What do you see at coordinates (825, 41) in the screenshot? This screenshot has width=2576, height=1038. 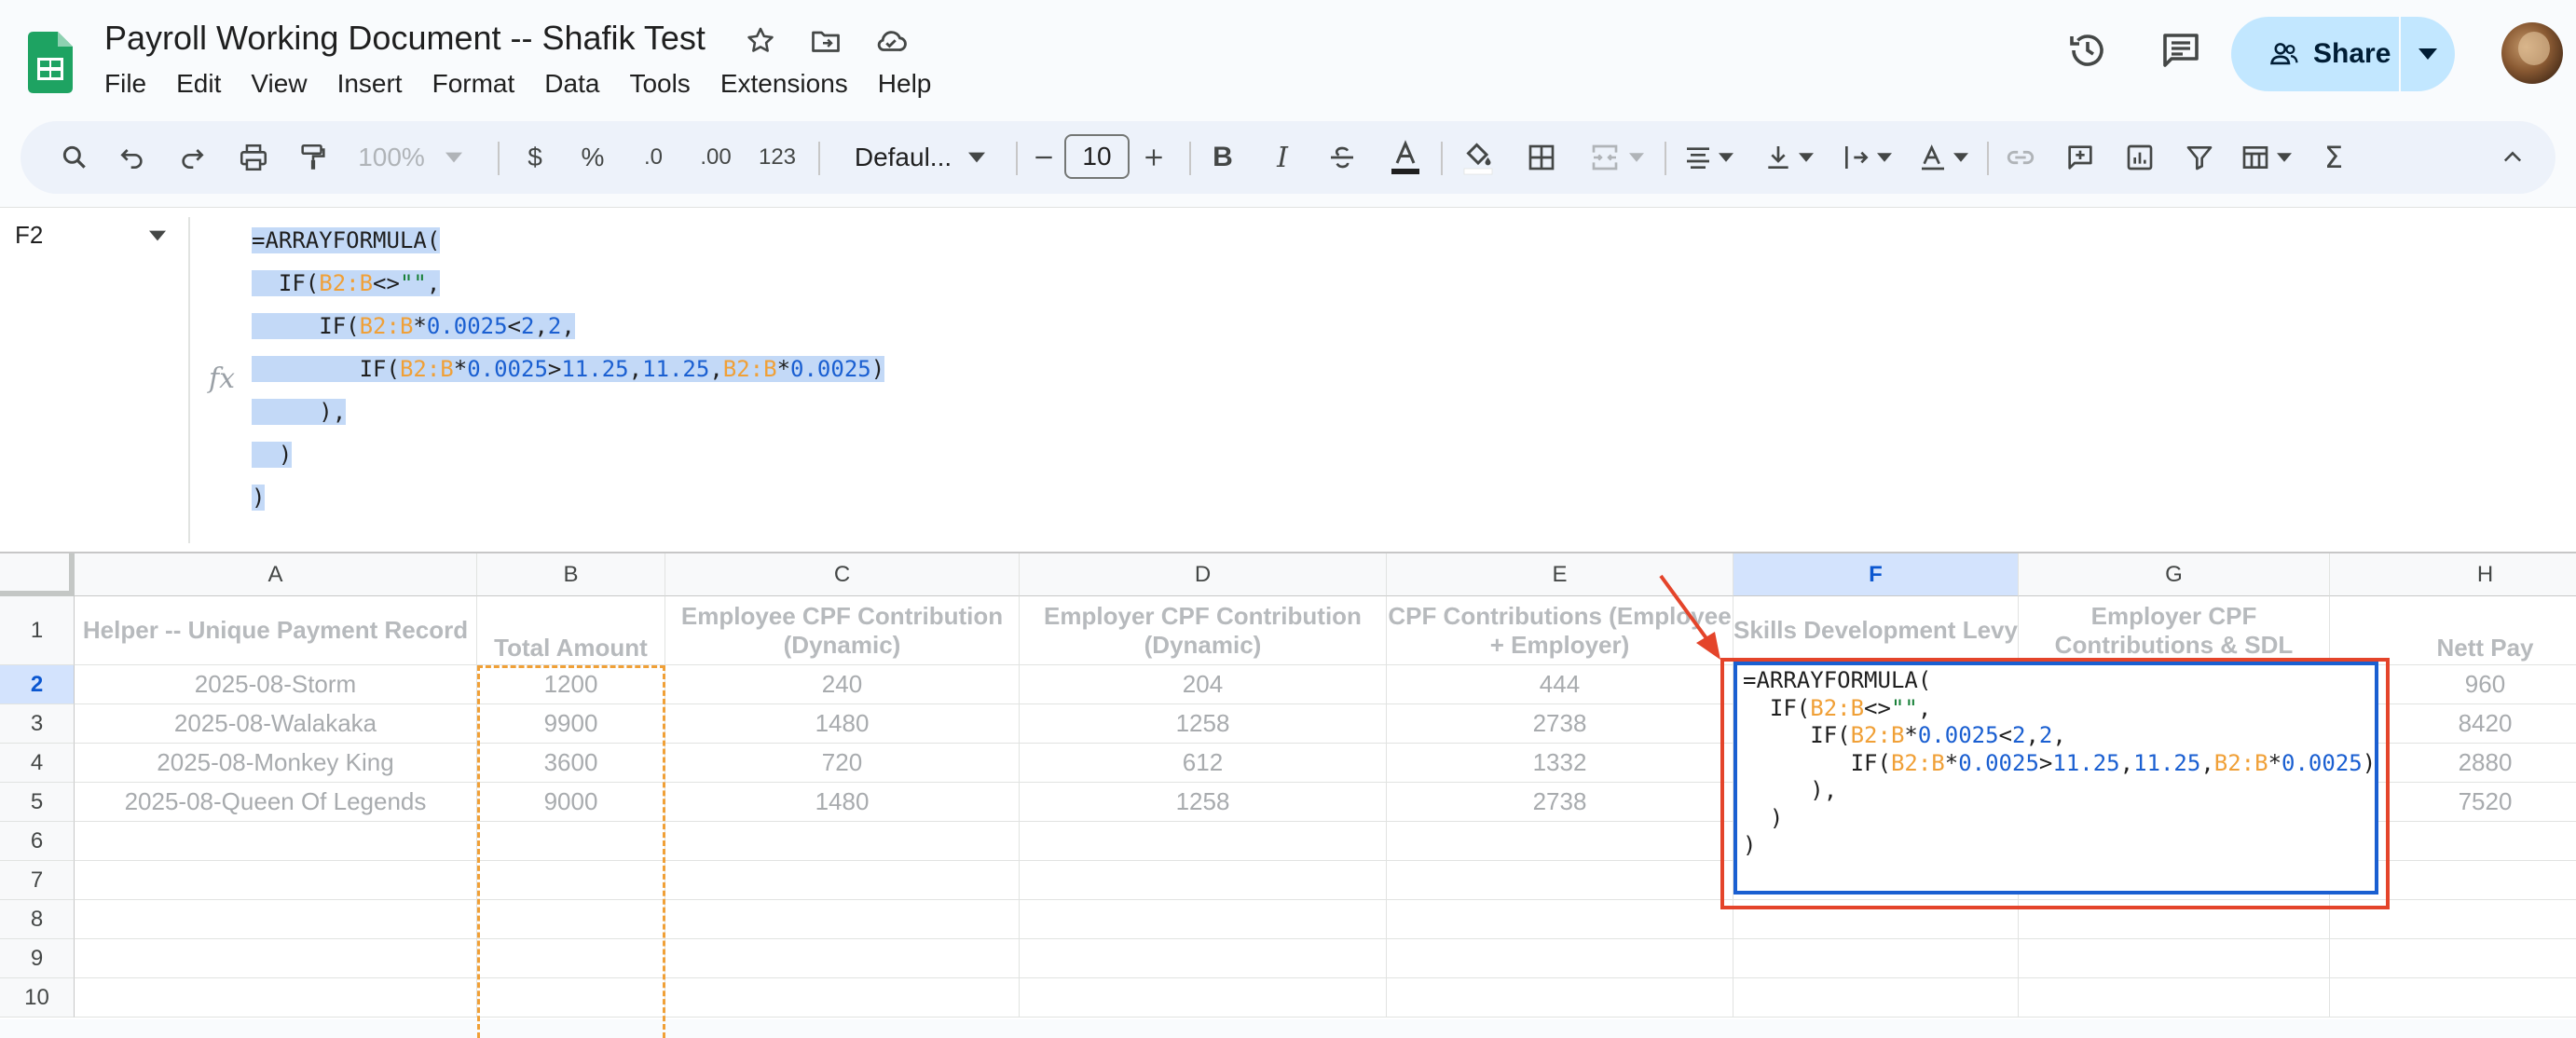 I see `move-folder-icon` at bounding box center [825, 41].